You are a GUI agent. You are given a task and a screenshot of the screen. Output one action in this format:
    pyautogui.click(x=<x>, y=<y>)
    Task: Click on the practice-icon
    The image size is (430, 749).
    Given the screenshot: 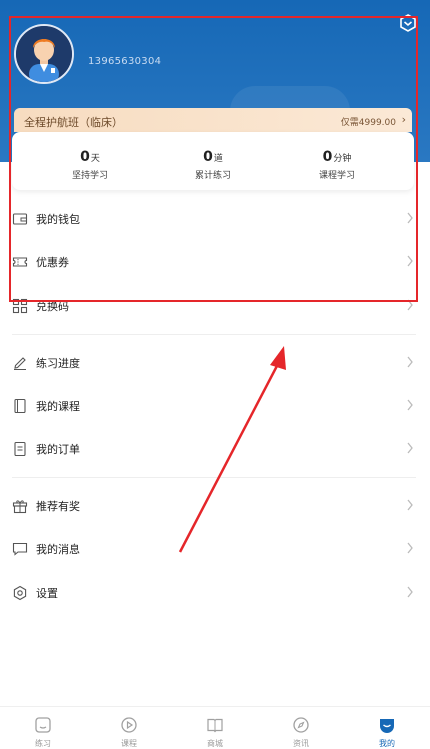 What is the action you would take?
    pyautogui.click(x=43, y=725)
    